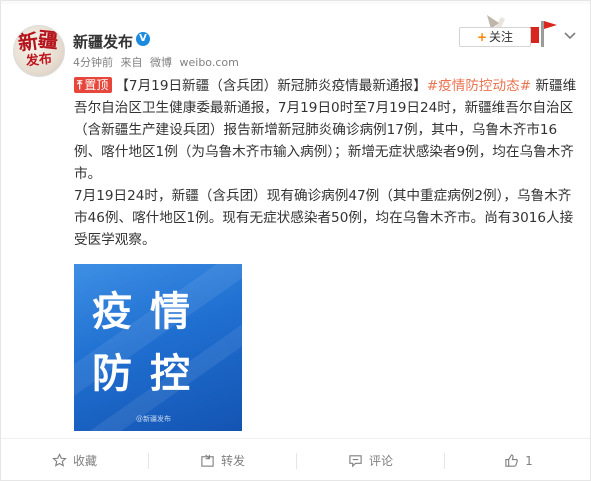 This screenshot has height=481, width=591. Describe the element at coordinates (150, 312) in the screenshot. I see `image-title-row-1: 疫情` at that location.